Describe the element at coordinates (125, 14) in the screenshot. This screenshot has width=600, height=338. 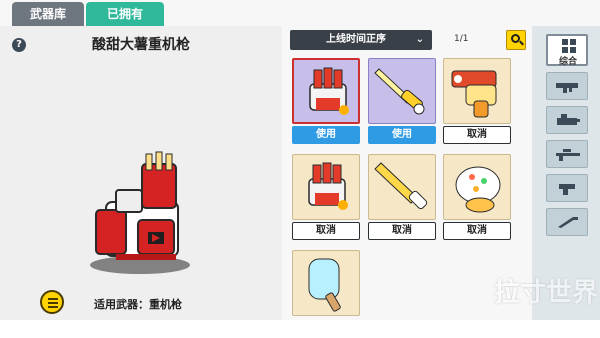
I see `tab-owned: 已拥有` at that location.